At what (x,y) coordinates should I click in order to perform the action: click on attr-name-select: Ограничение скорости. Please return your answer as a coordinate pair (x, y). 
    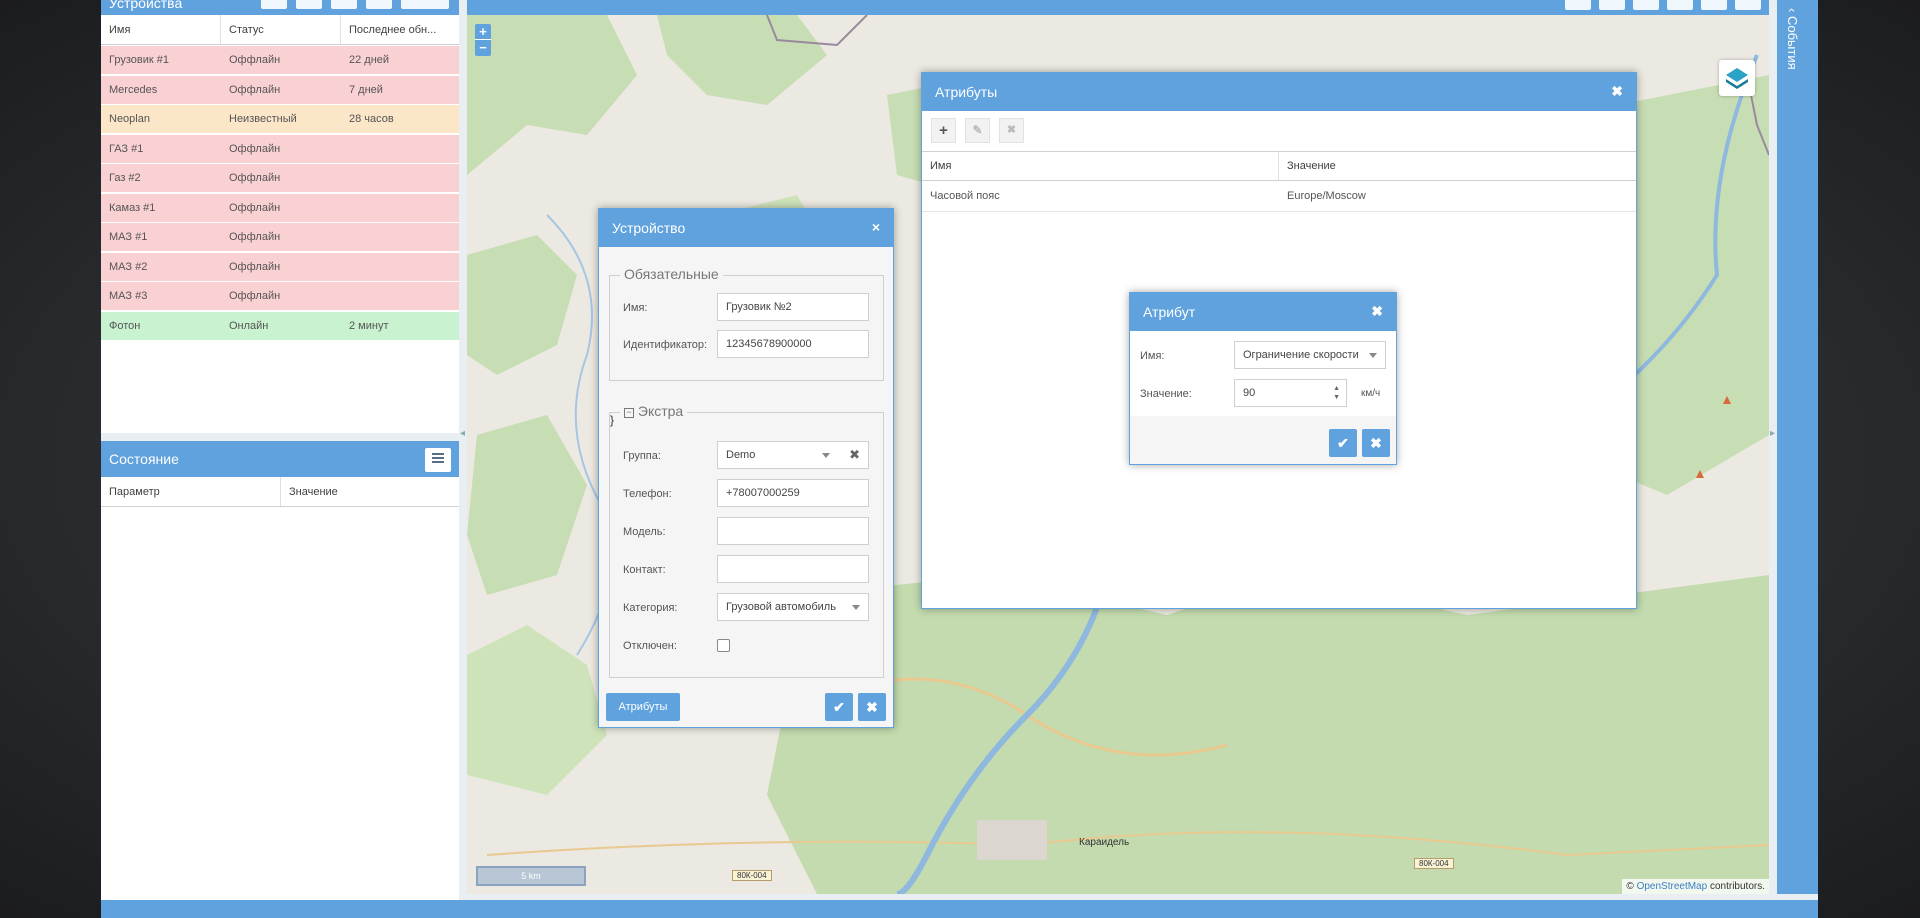
    Looking at the image, I should click on (1310, 355).